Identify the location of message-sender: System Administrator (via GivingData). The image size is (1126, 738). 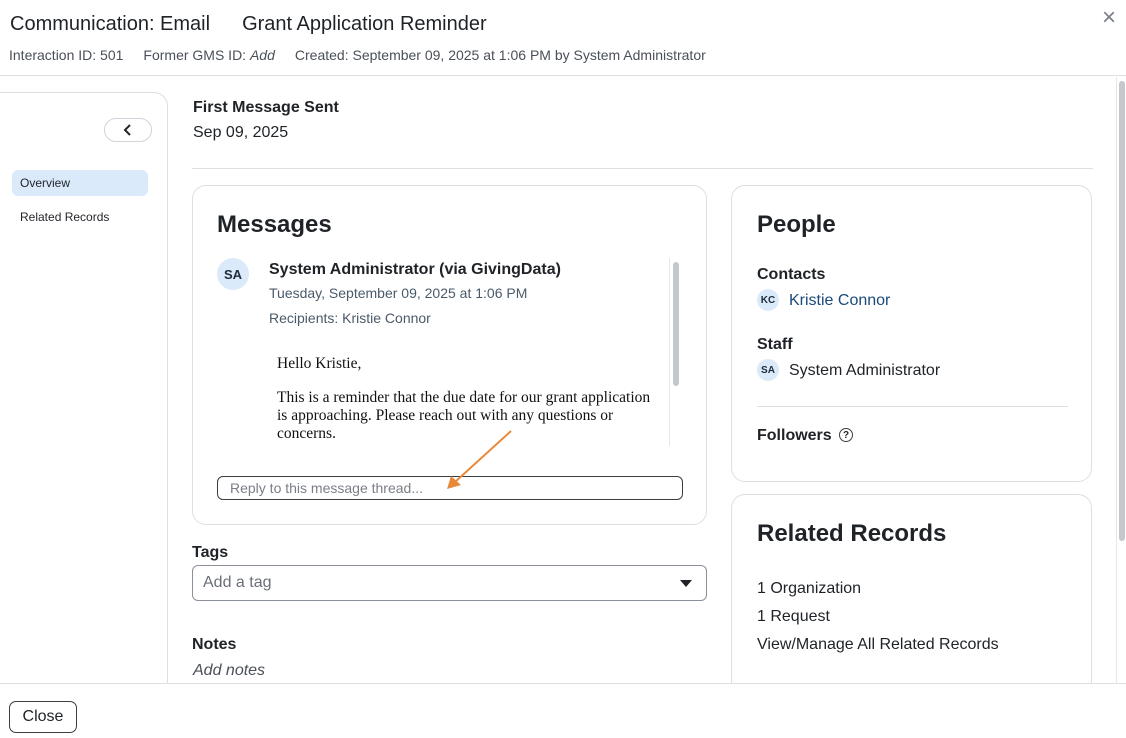
(415, 269).